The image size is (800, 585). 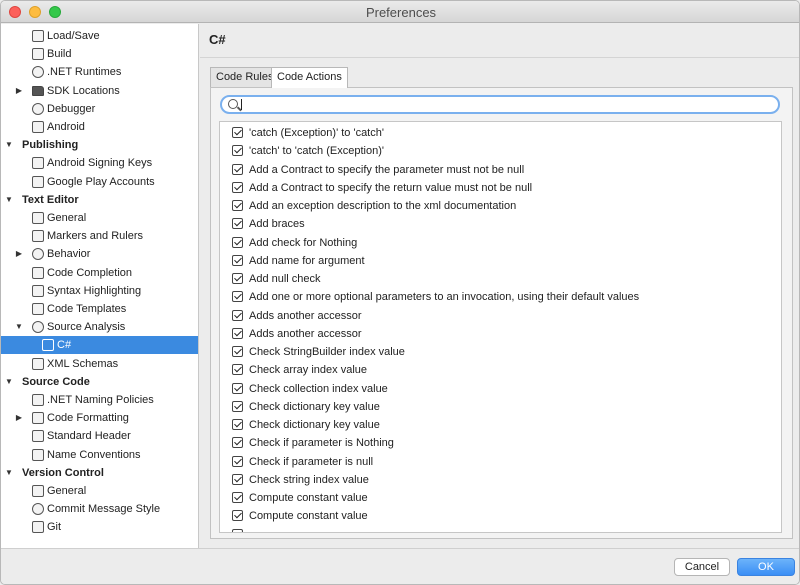 What do you see at coordinates (702, 567) in the screenshot?
I see `cancel-button: Cancel` at bounding box center [702, 567].